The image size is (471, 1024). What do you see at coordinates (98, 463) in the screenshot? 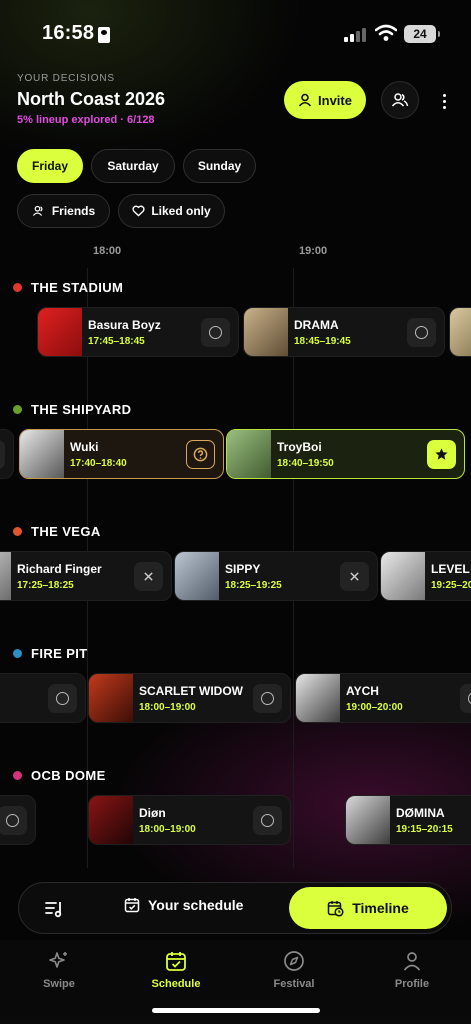
I see `set-time: 17:40–18:40` at bounding box center [98, 463].